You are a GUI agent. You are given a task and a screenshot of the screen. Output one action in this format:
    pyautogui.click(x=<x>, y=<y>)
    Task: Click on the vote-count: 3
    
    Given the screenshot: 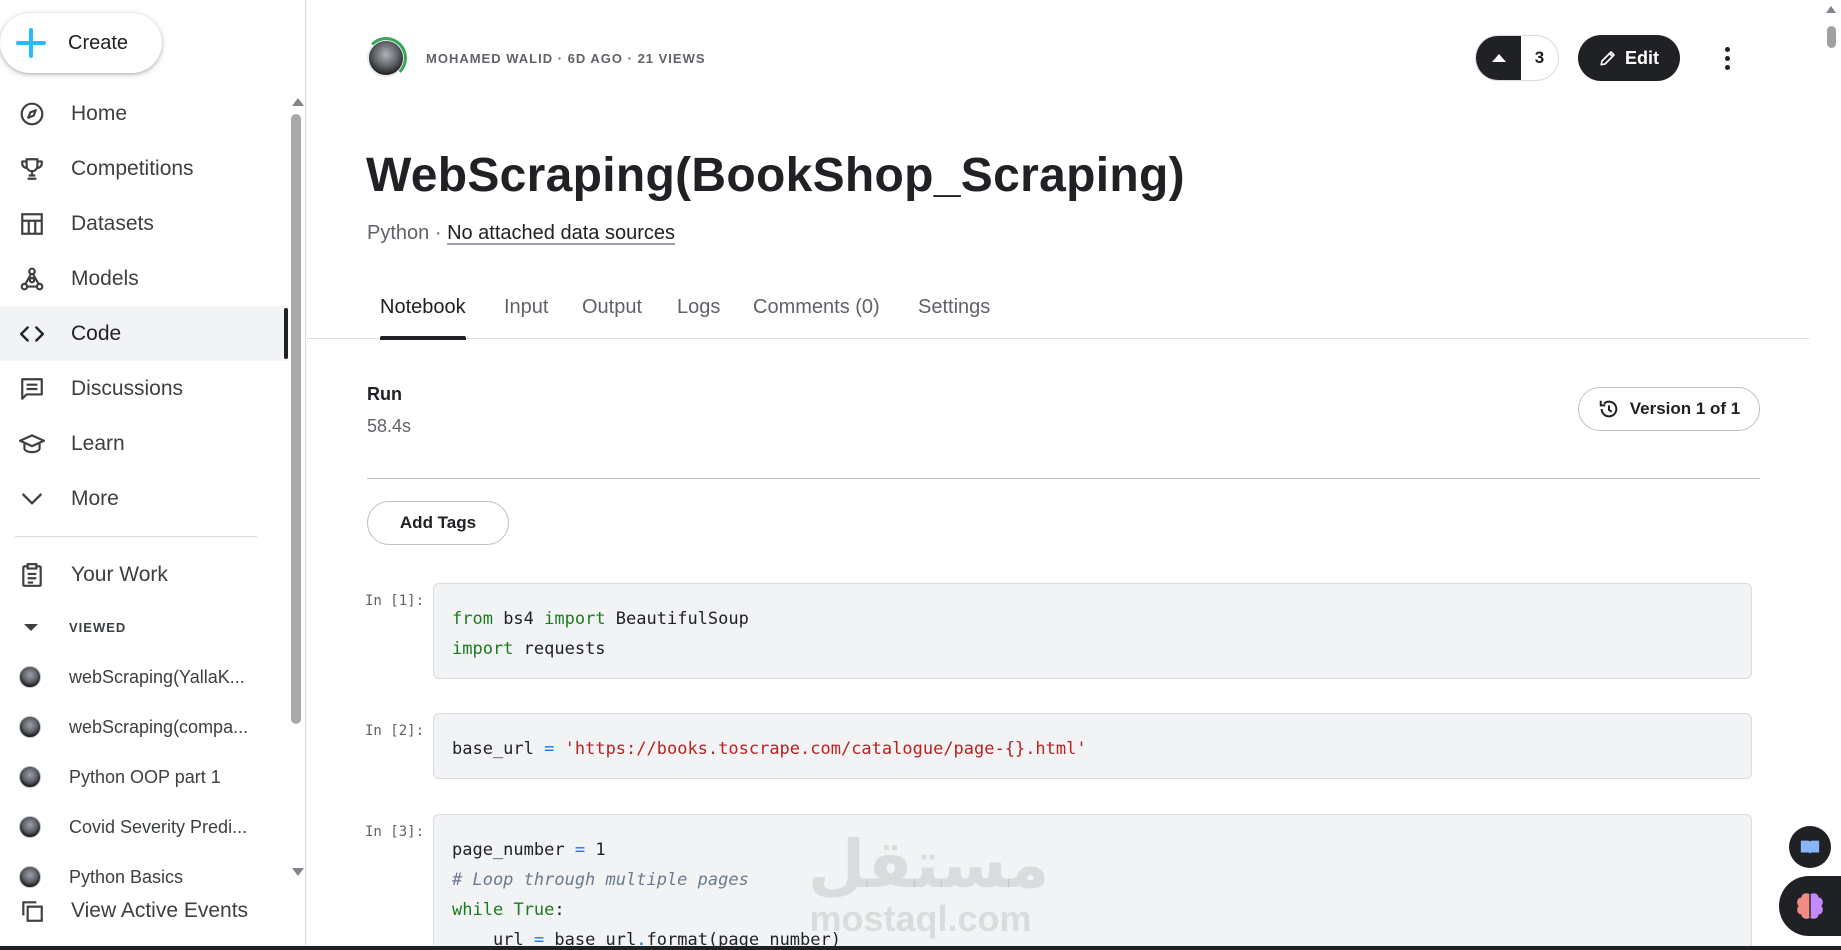 What is the action you would take?
    pyautogui.click(x=1539, y=57)
    